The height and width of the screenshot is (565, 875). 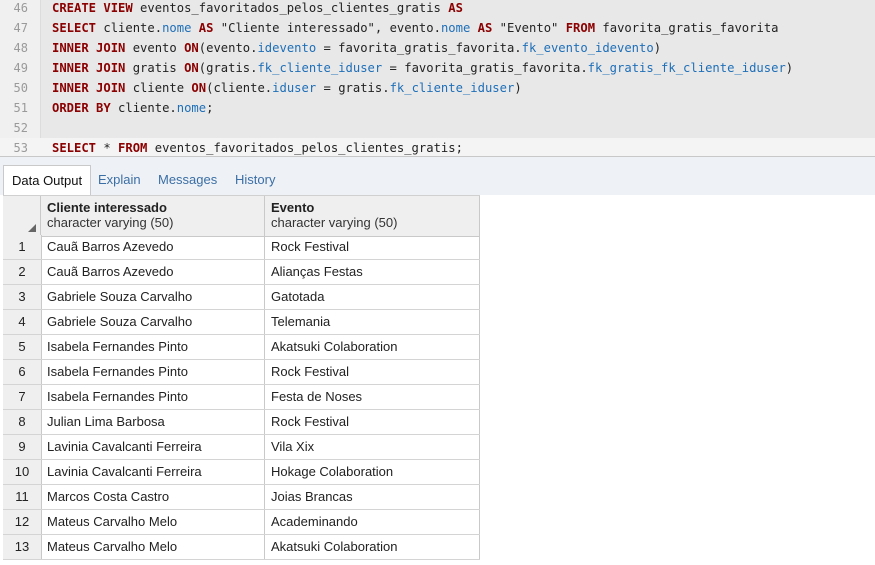 I want to click on tab-data-output: Data Output, so click(x=47, y=181).